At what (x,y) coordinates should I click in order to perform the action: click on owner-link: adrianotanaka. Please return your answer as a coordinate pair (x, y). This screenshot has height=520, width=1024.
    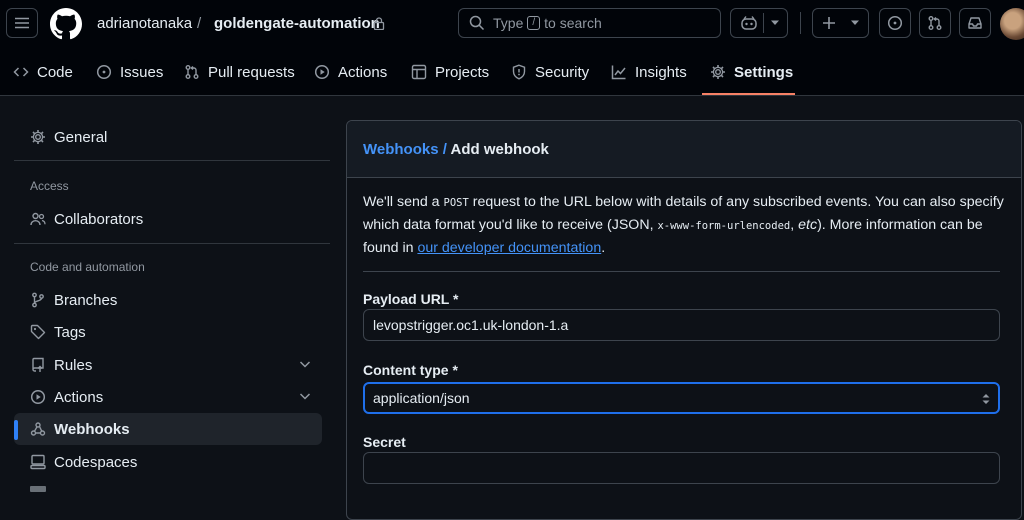
    Looking at the image, I should click on (144, 24).